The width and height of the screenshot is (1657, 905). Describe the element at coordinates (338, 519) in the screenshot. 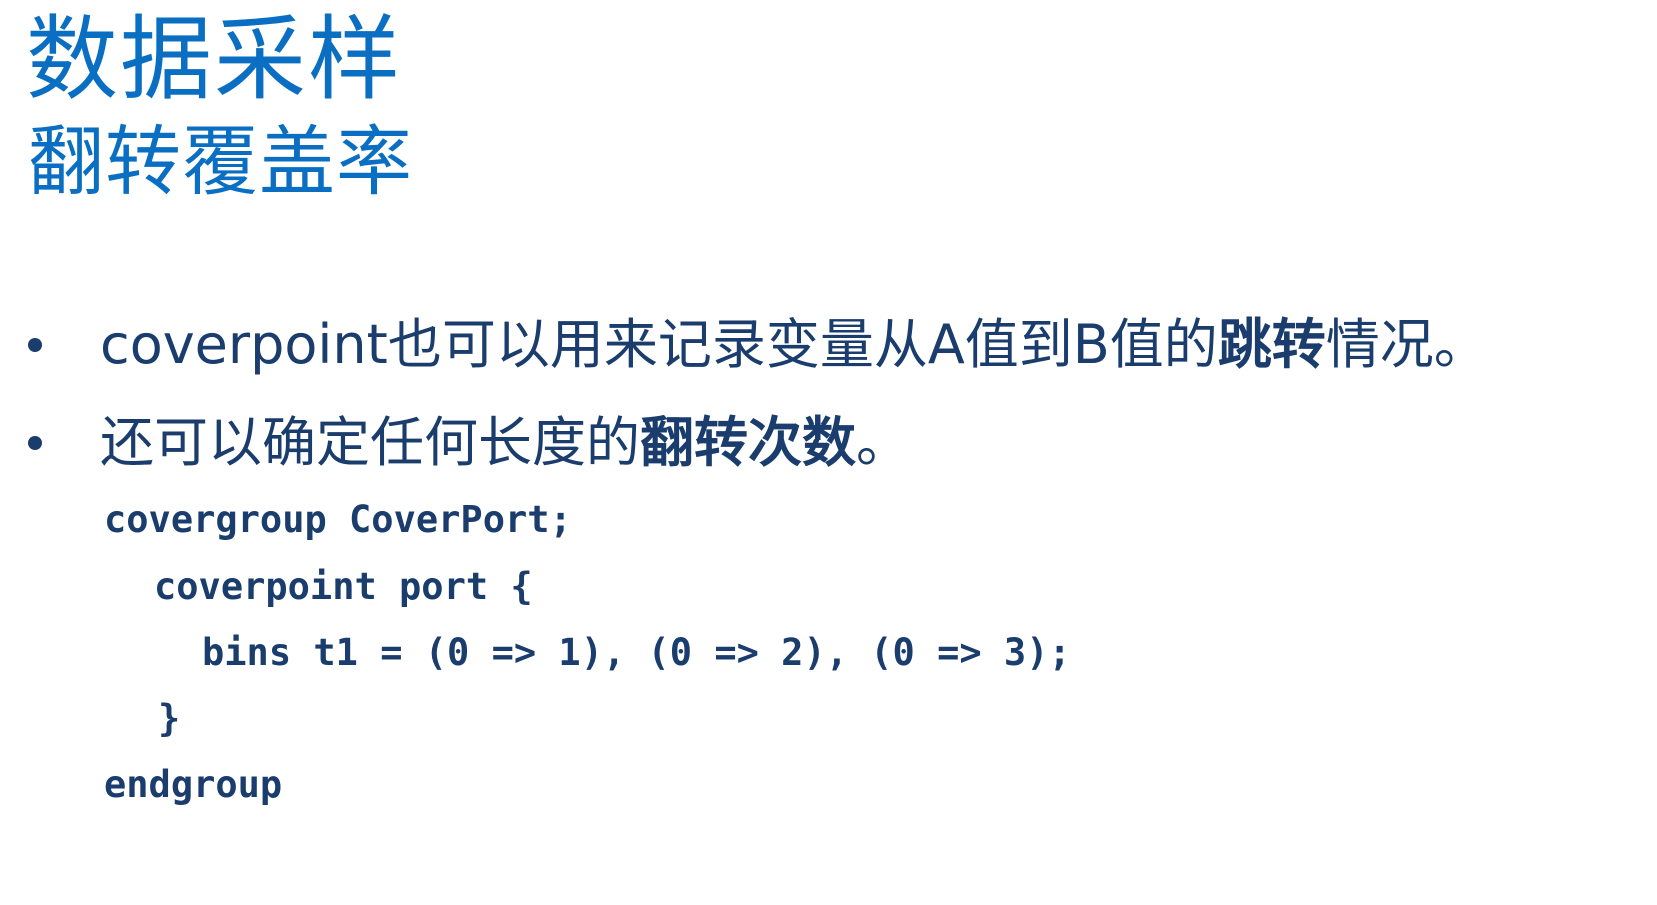

I see `code-line: covergroup CoverPort;` at that location.